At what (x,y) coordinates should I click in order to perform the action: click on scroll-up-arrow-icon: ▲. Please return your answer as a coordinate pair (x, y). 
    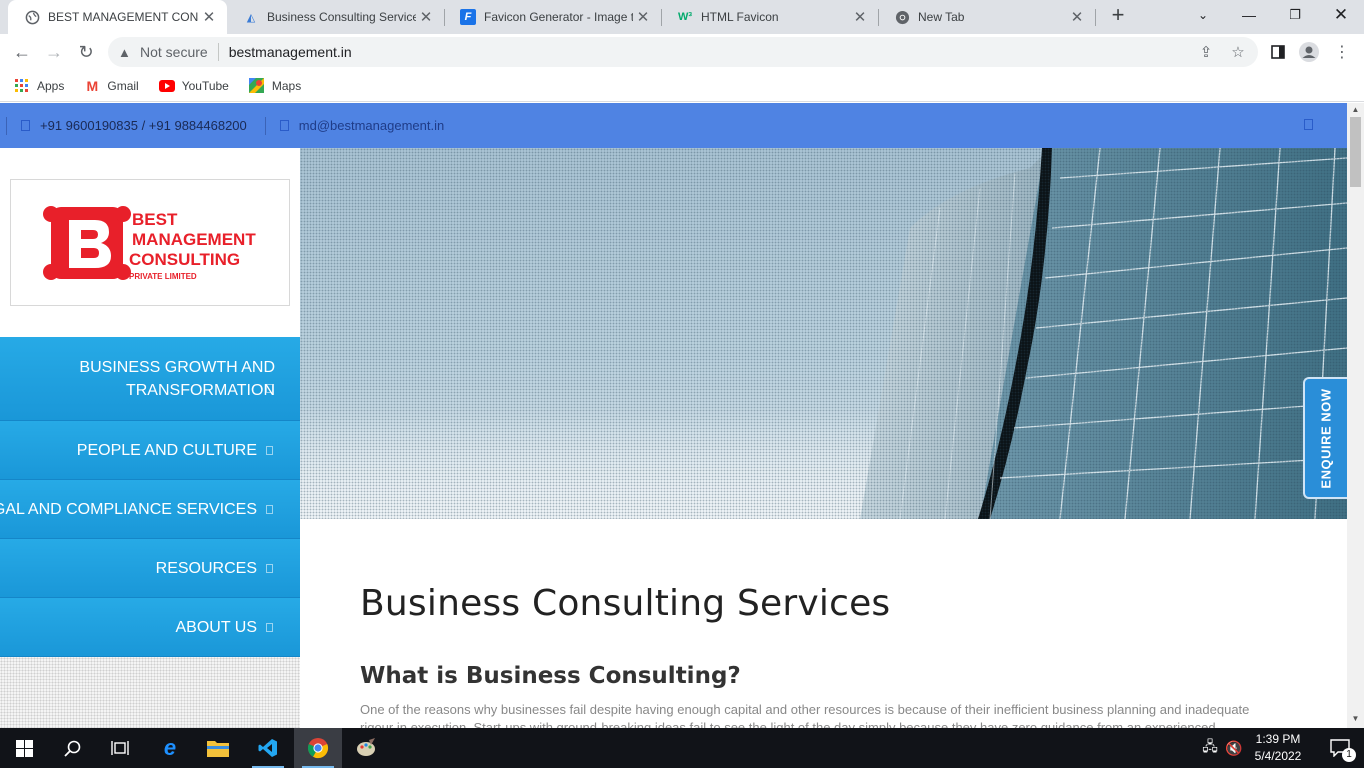
    Looking at the image, I should click on (1355, 110).